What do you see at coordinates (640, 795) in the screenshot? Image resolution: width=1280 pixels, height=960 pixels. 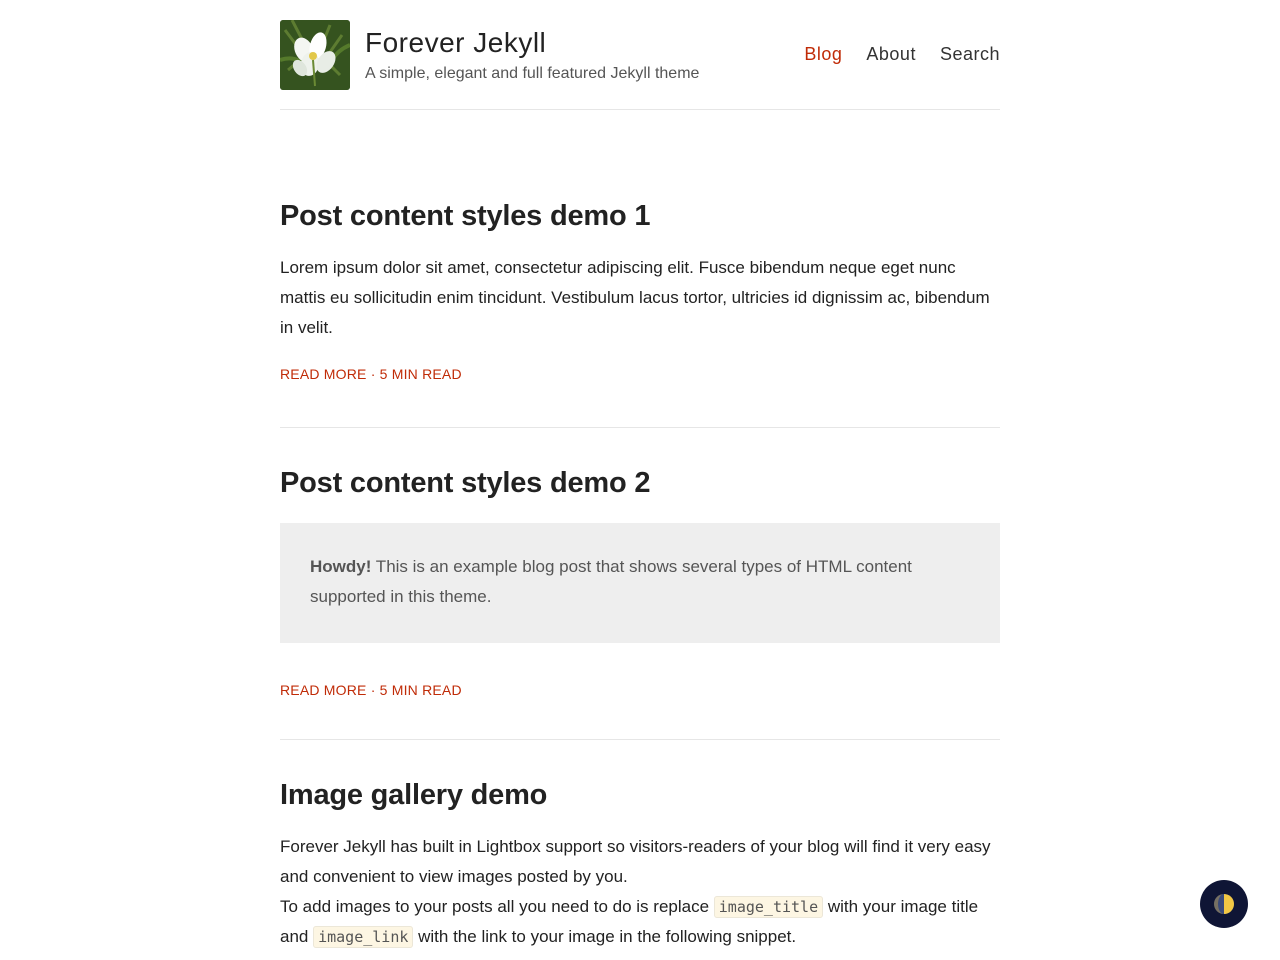 I see `post-title: Image gallery demo` at bounding box center [640, 795].